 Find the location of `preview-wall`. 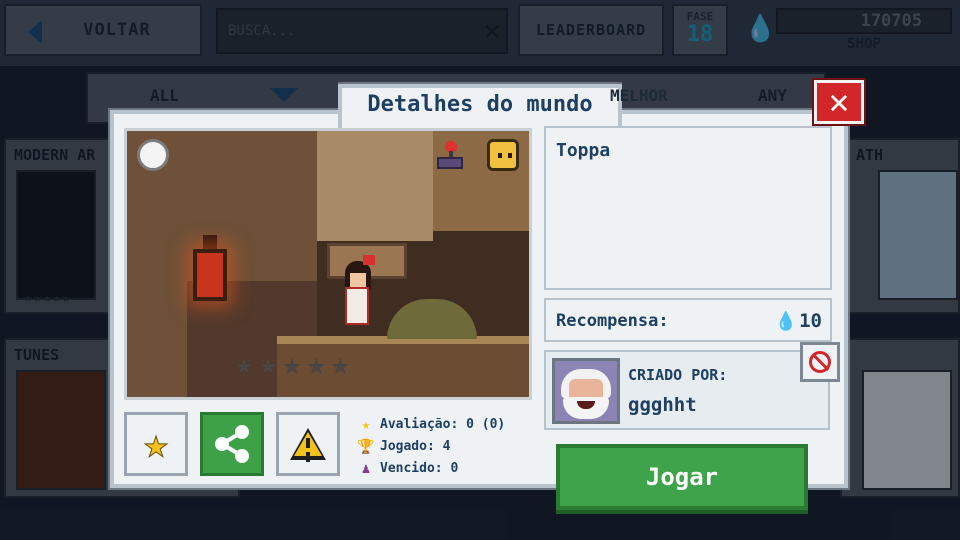

preview-wall is located at coordinates (375, 186).